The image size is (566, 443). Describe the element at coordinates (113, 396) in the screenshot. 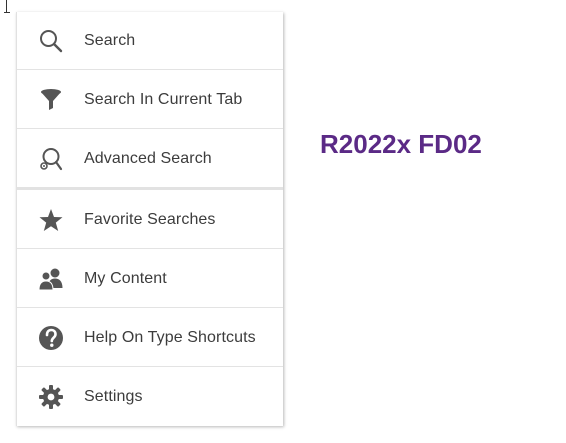

I see `menu-item-label: Settings` at that location.